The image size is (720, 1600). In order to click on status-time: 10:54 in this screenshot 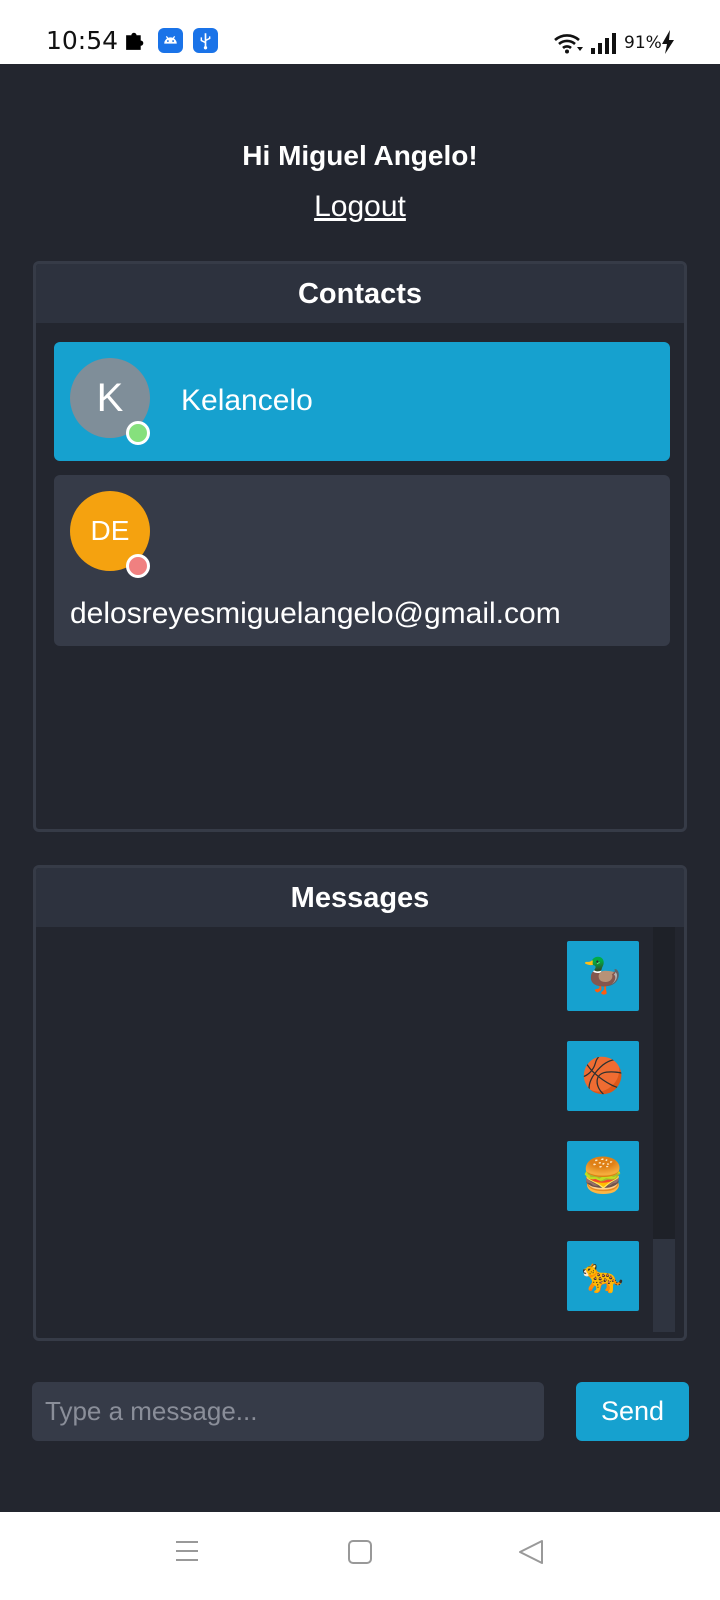, I will do `click(82, 40)`.